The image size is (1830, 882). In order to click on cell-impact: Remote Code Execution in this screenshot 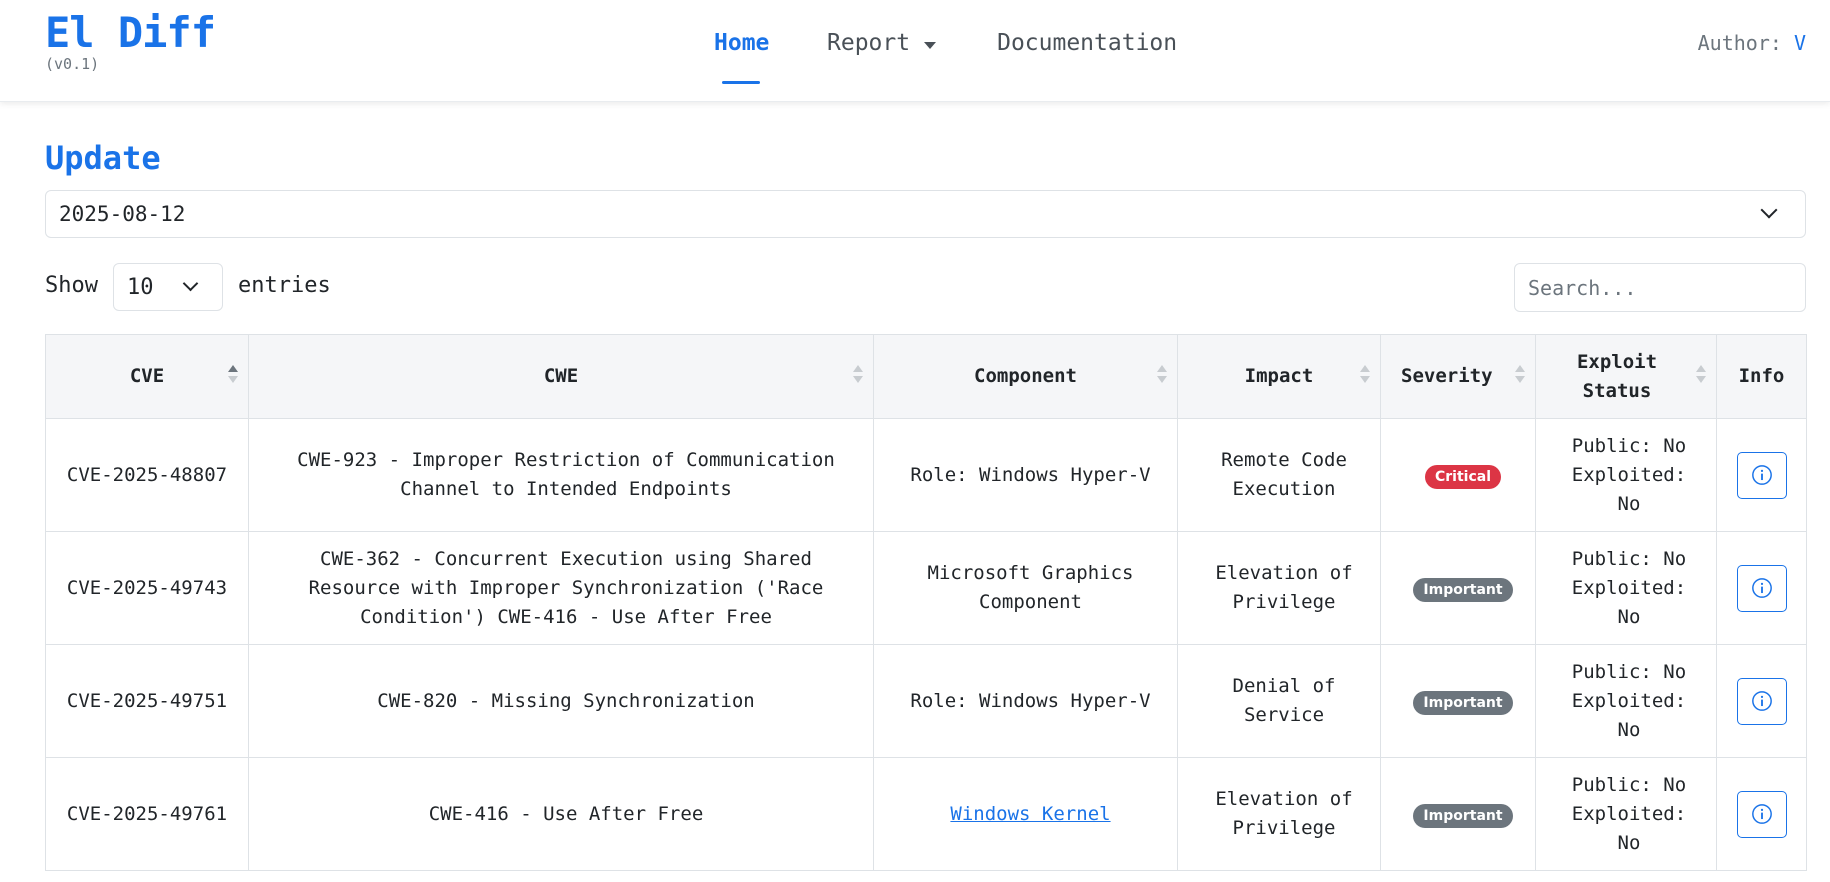, I will do `click(1279, 475)`.